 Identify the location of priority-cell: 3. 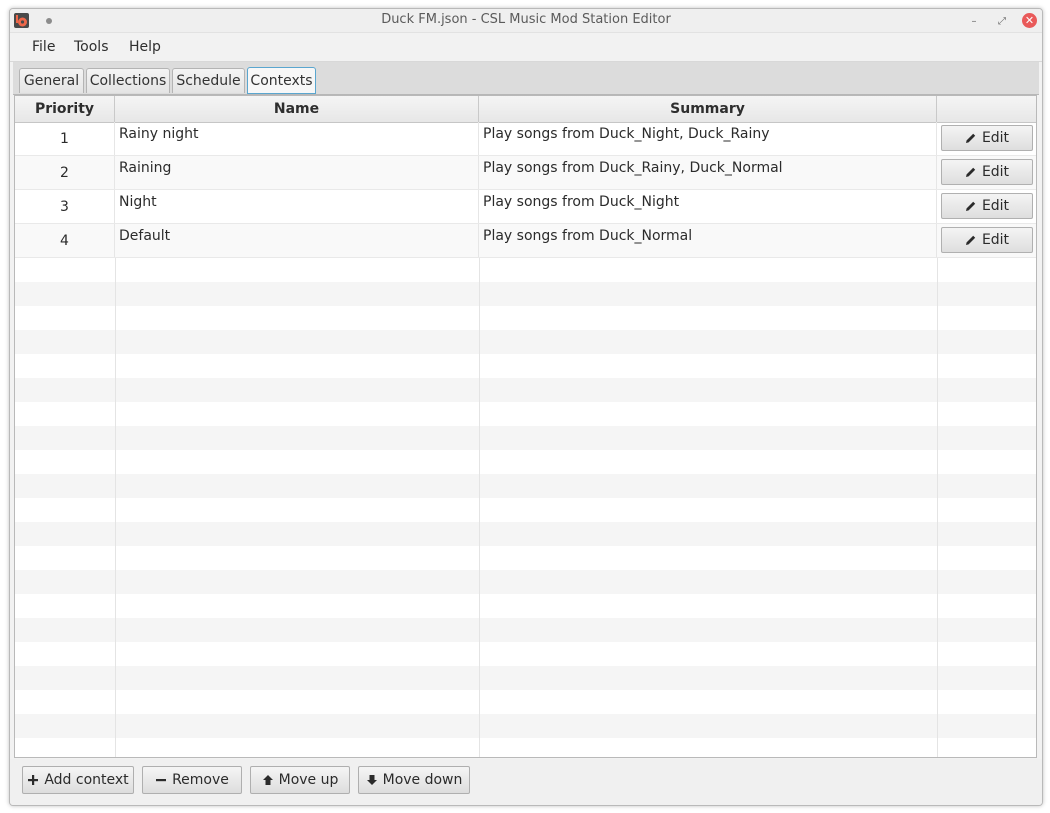
(65, 206).